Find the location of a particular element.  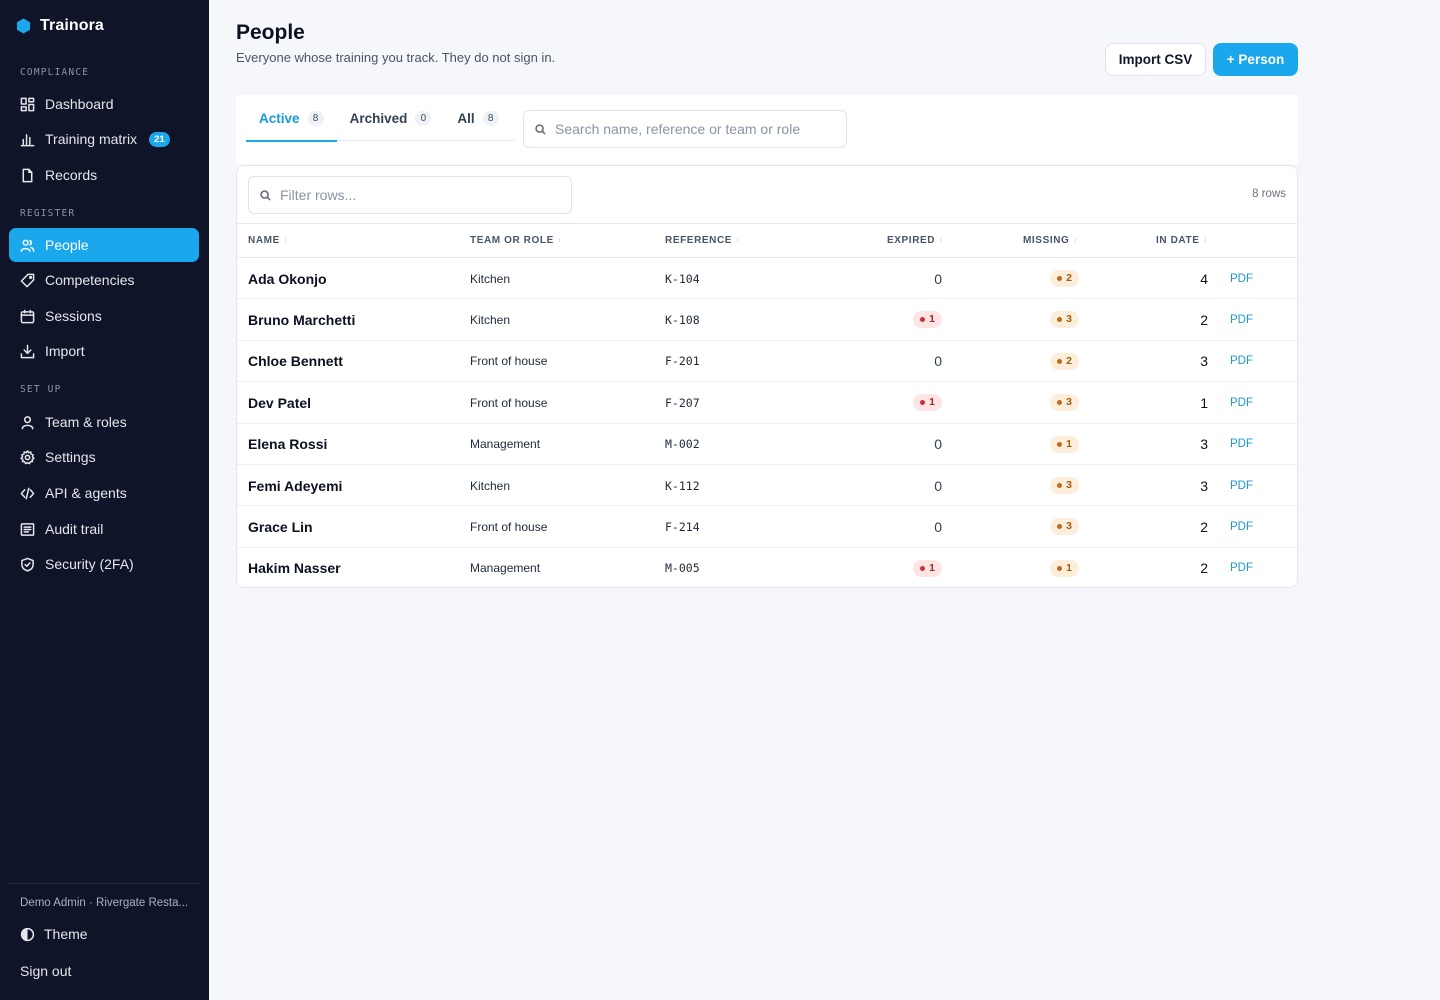

search-field is located at coordinates (685, 129).